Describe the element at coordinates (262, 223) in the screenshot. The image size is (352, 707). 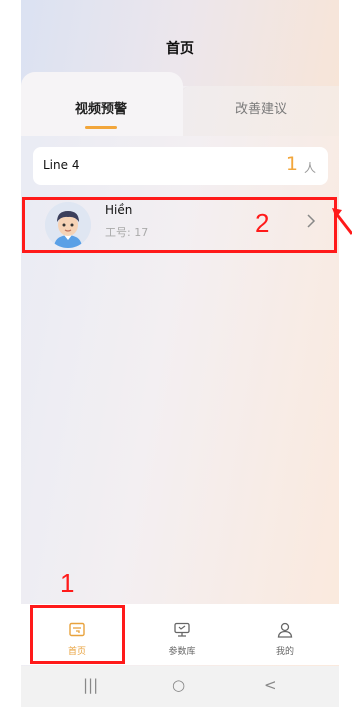
I see `annotation-number-2: 2` at that location.